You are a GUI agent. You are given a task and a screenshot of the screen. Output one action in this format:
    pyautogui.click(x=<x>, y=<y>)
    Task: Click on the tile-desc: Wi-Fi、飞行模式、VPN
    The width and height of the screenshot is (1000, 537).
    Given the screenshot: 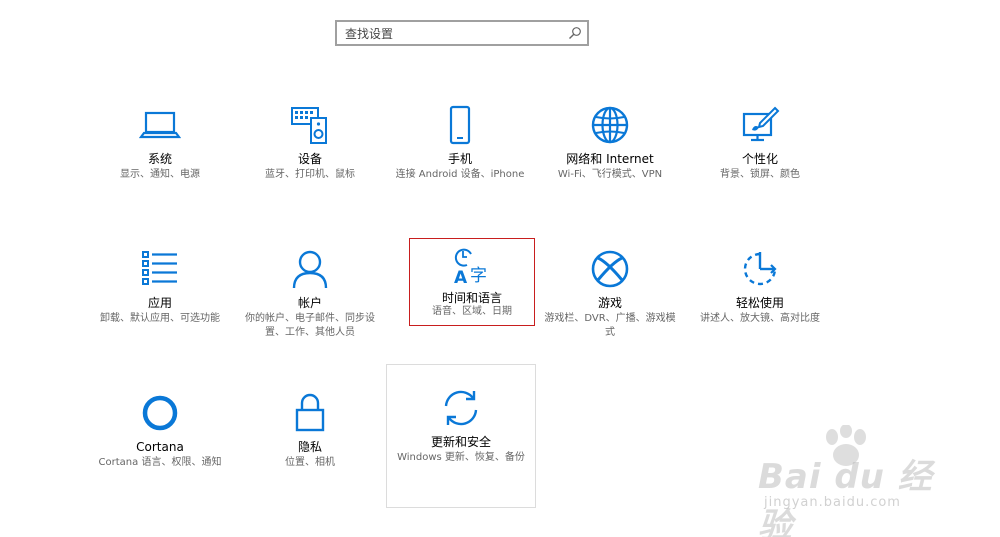 What is the action you would take?
    pyautogui.click(x=610, y=174)
    